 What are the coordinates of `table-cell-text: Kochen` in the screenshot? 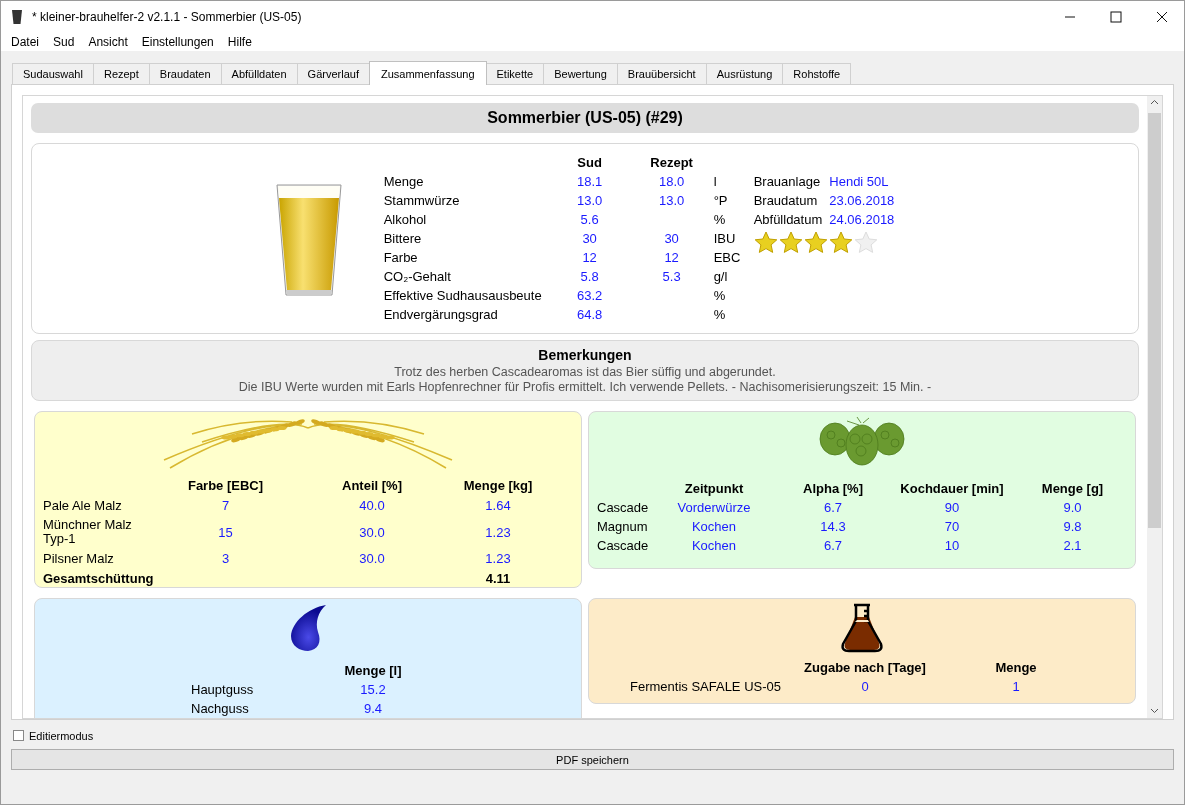 It's located at (714, 526).